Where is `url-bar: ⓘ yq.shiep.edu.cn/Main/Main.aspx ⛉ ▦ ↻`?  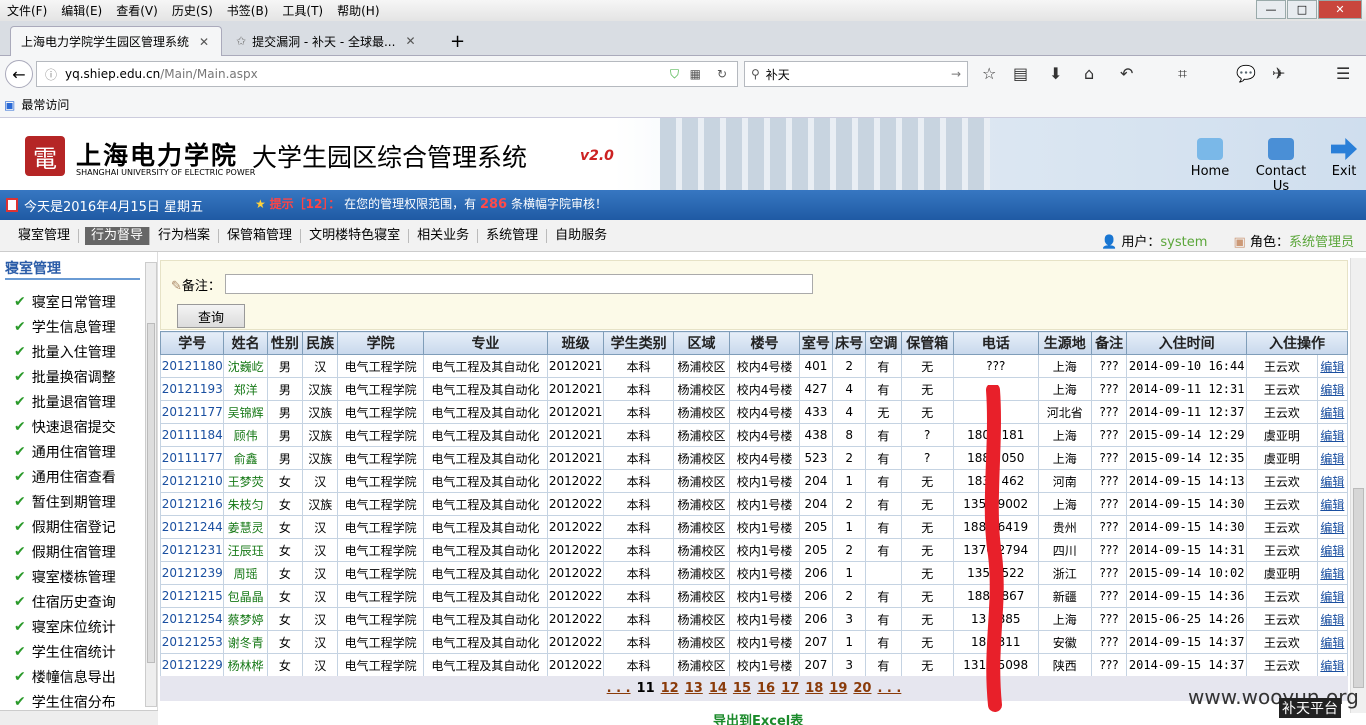
url-bar: ⓘ yq.shiep.edu.cn/Main/Main.aspx ⛉ ▦ ↻ is located at coordinates (387, 74).